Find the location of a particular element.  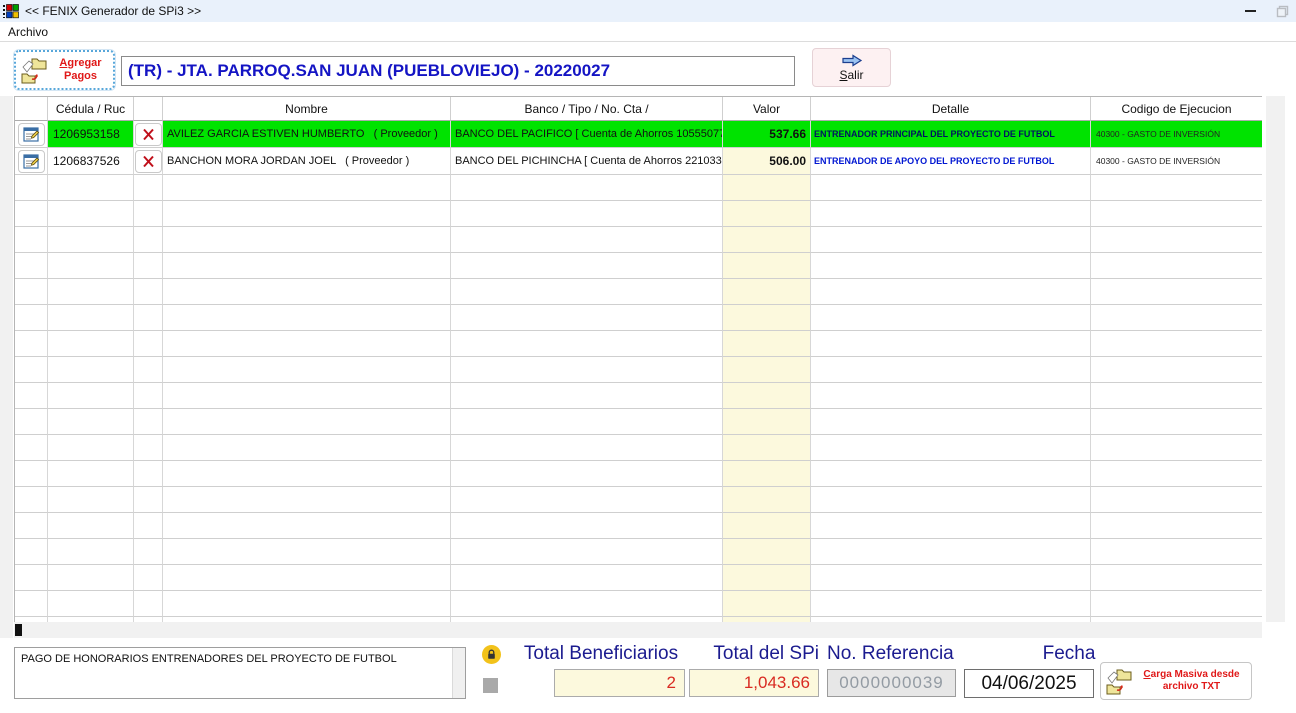

no-referencia-field: 0000000039 is located at coordinates (891, 683).